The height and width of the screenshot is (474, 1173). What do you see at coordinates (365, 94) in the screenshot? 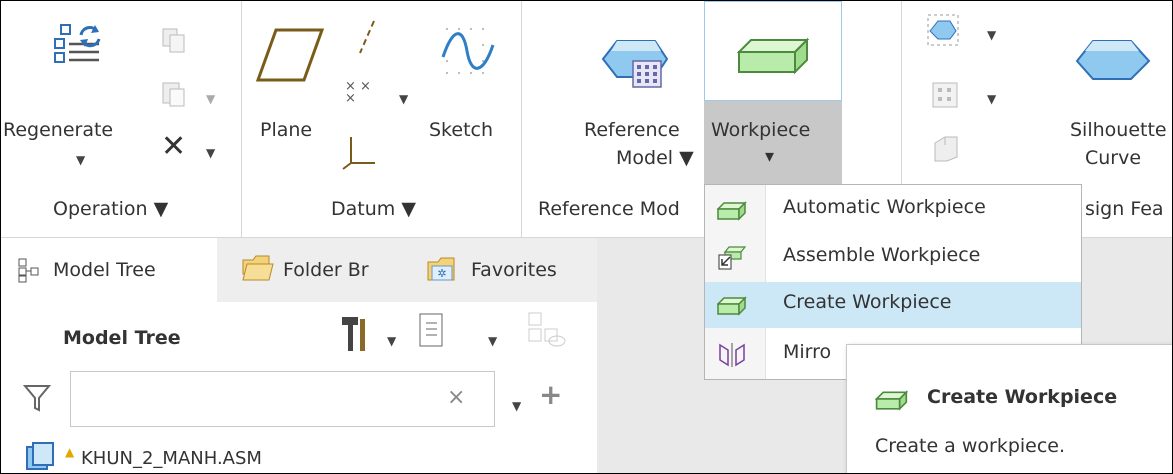
I see `point-icon: × × ×` at bounding box center [365, 94].